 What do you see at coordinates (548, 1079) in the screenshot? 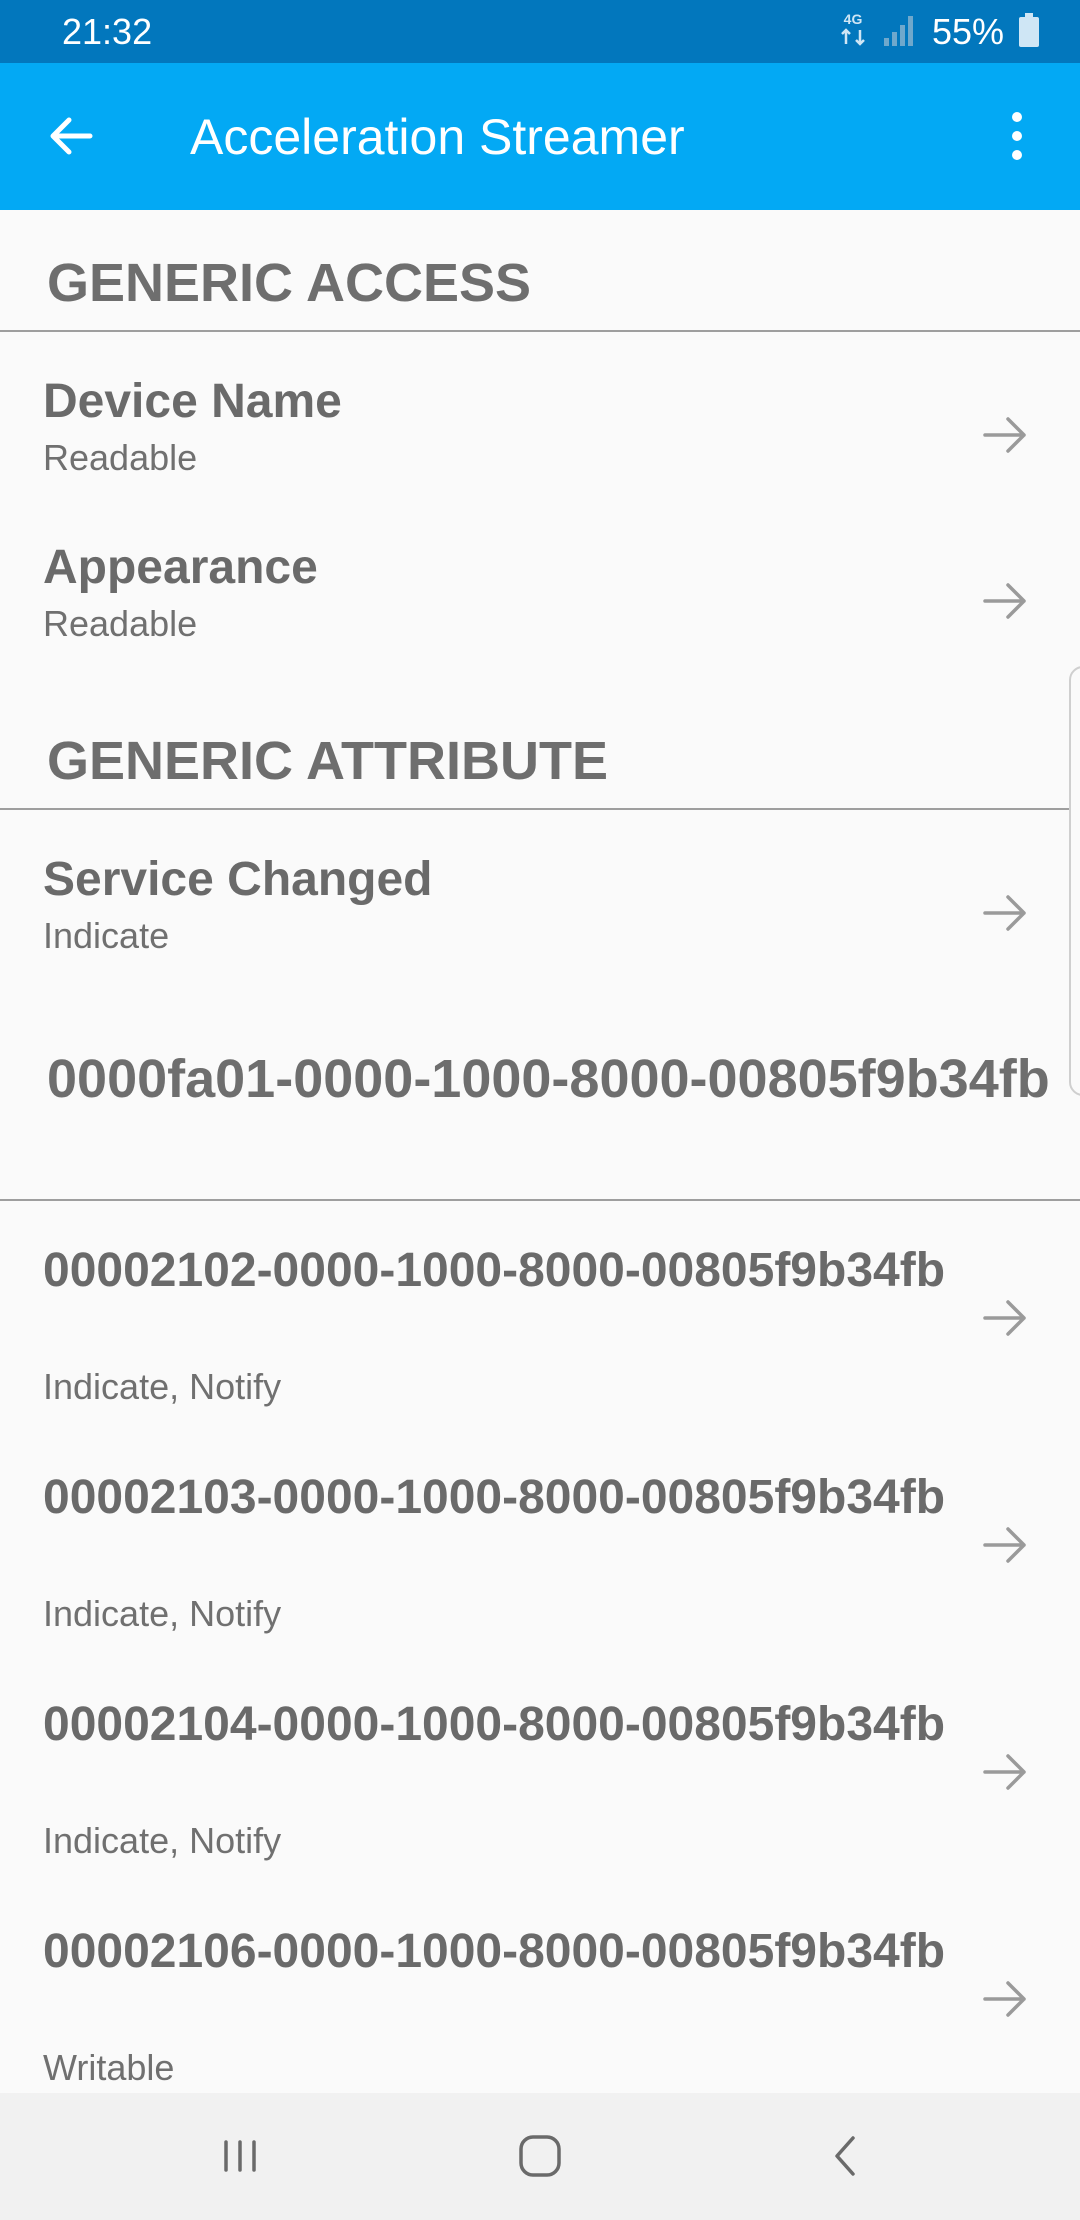
I see `service-title: 0000fa01-0000-1000-8000-00805f9b34fb` at bounding box center [548, 1079].